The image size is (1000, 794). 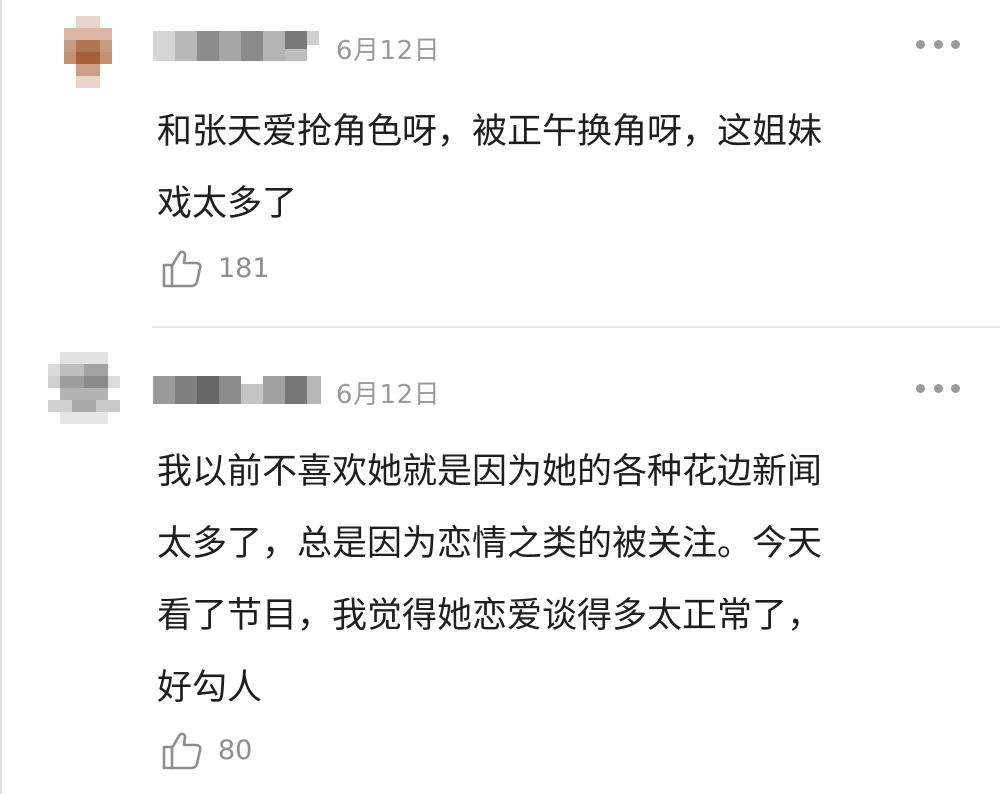 I want to click on like-button: 181, so click(x=215, y=268).